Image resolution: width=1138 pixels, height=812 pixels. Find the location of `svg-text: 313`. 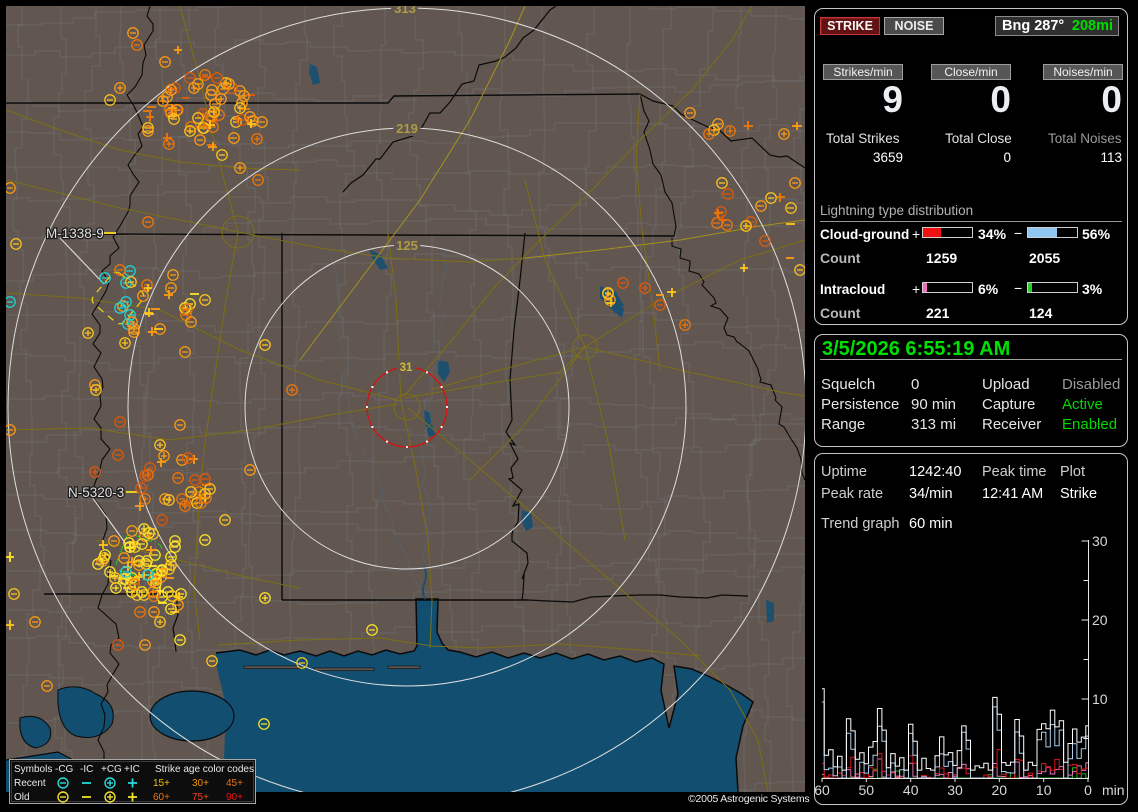

svg-text: 313 is located at coordinates (405, 11).